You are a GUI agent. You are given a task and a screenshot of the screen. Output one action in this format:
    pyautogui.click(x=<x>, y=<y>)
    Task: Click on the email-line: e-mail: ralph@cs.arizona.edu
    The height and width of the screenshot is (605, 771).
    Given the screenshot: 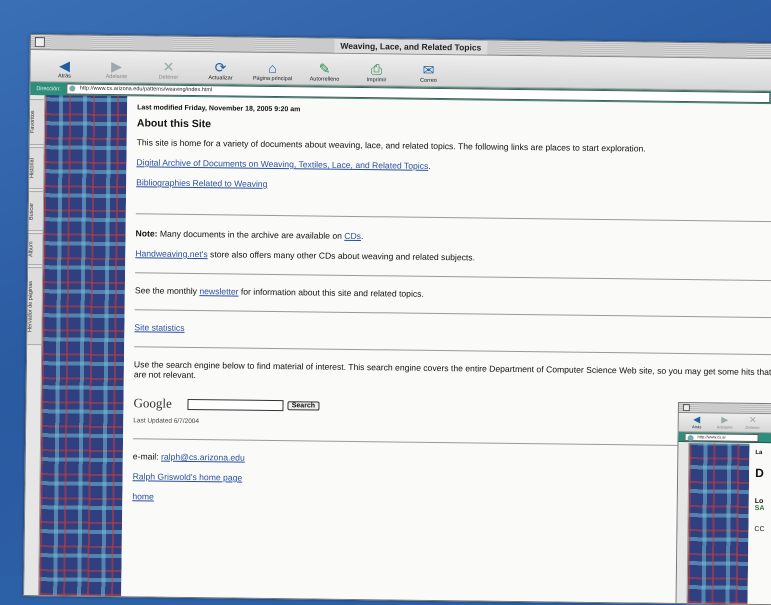 What is the action you would take?
    pyautogui.click(x=188, y=457)
    